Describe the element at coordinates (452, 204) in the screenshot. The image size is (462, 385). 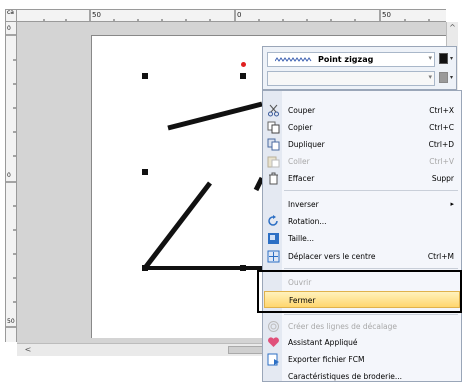
I see `submenu-arrow-icon: ▸` at that location.